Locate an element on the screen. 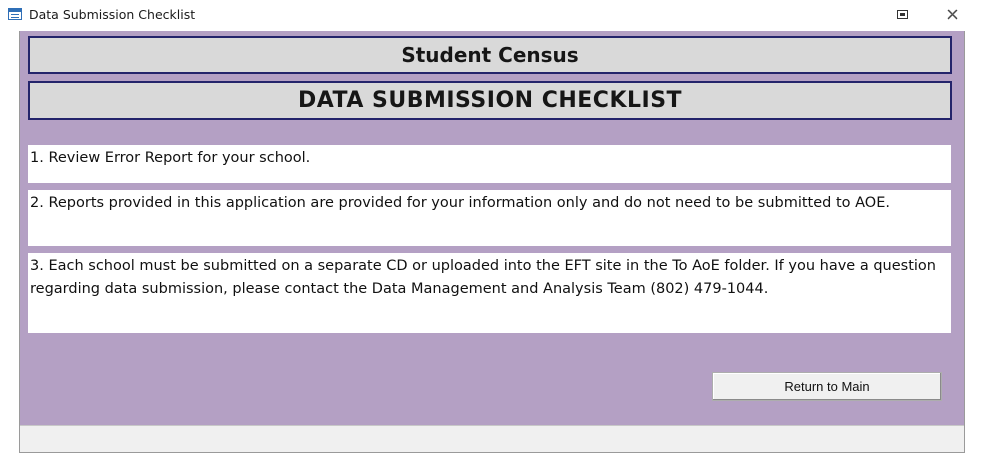 The image size is (991, 458). form-icon is located at coordinates (15, 14).